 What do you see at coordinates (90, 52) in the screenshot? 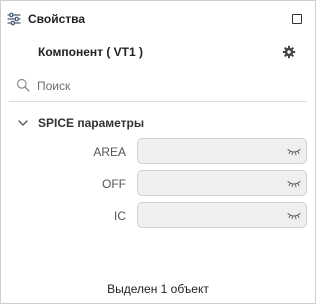
I see `component-title: Компонент ( VT1 )` at bounding box center [90, 52].